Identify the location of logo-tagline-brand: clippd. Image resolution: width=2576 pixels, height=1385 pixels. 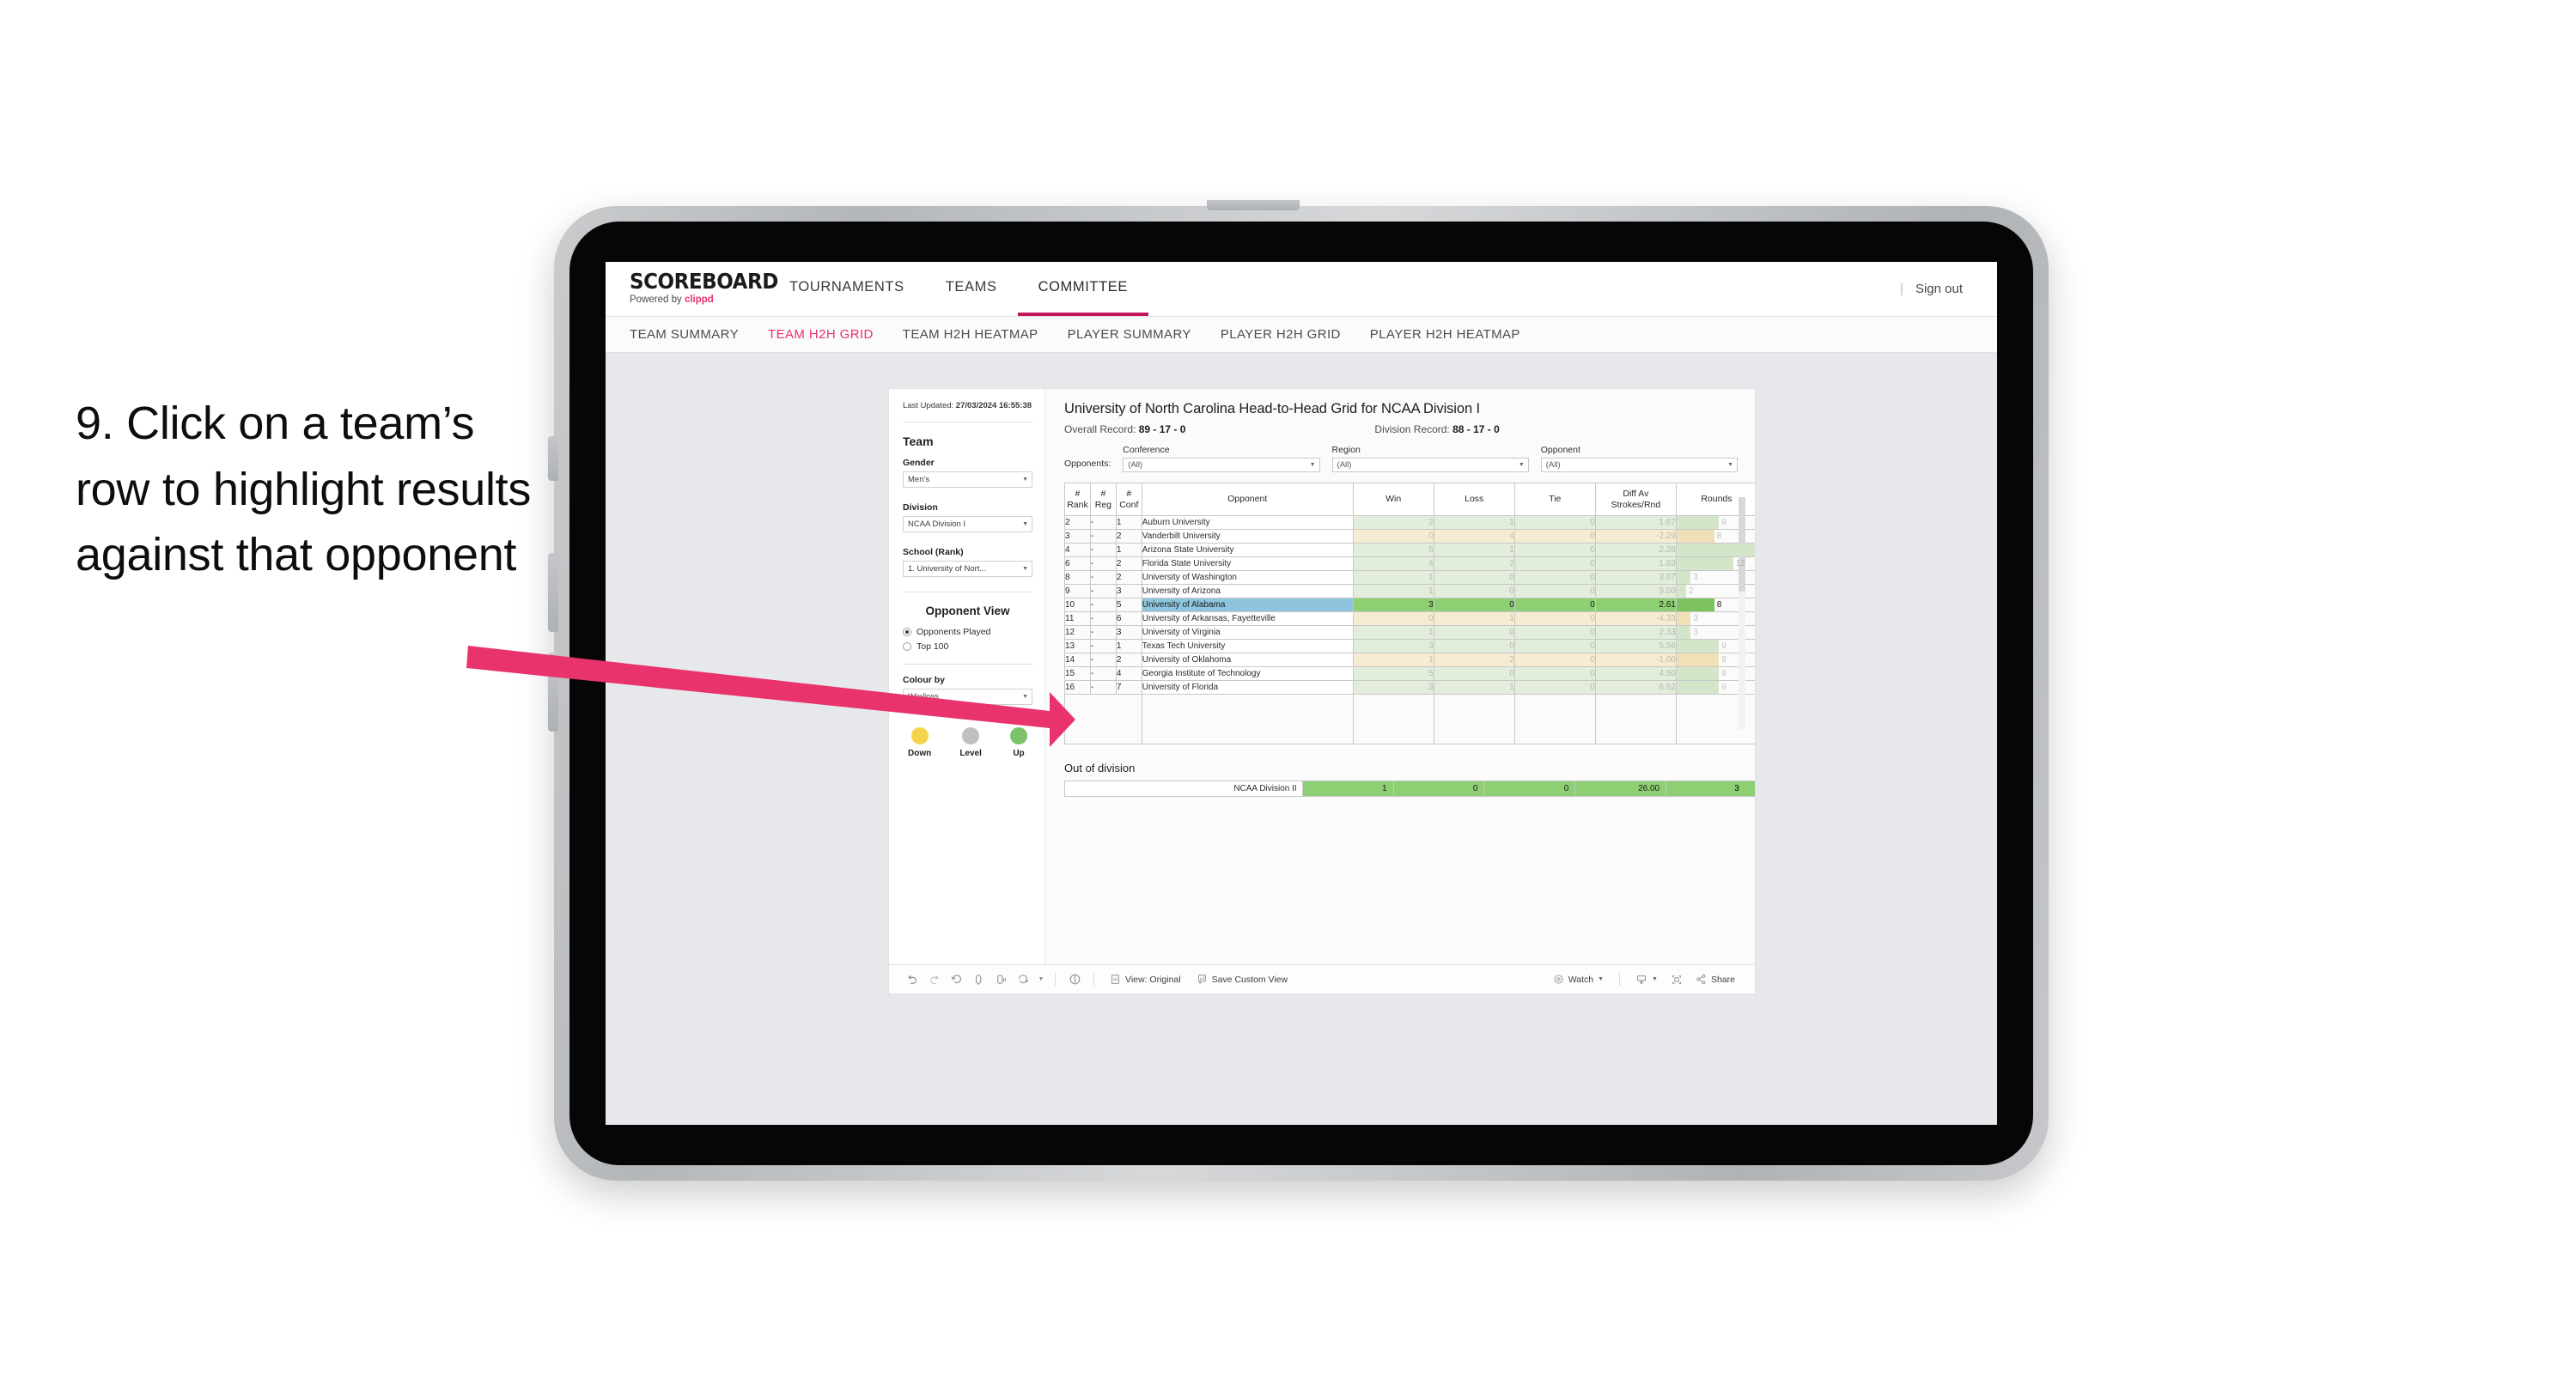
(699, 300).